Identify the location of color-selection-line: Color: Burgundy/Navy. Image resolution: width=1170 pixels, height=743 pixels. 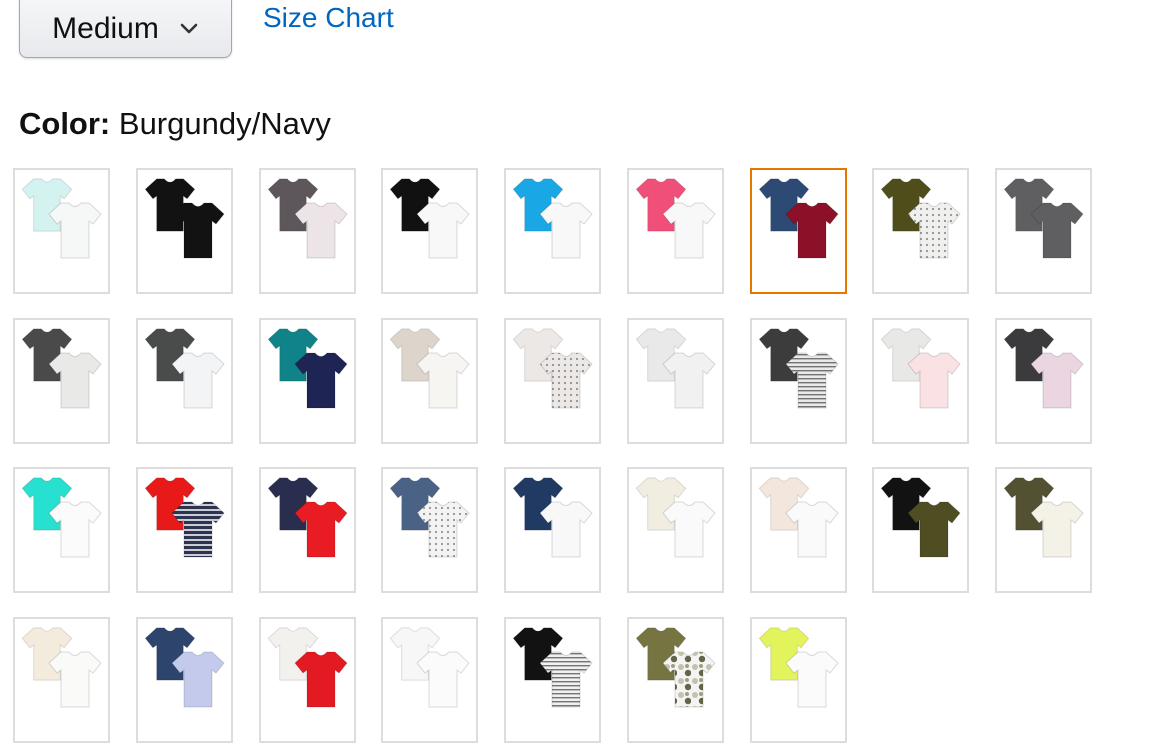
(175, 124).